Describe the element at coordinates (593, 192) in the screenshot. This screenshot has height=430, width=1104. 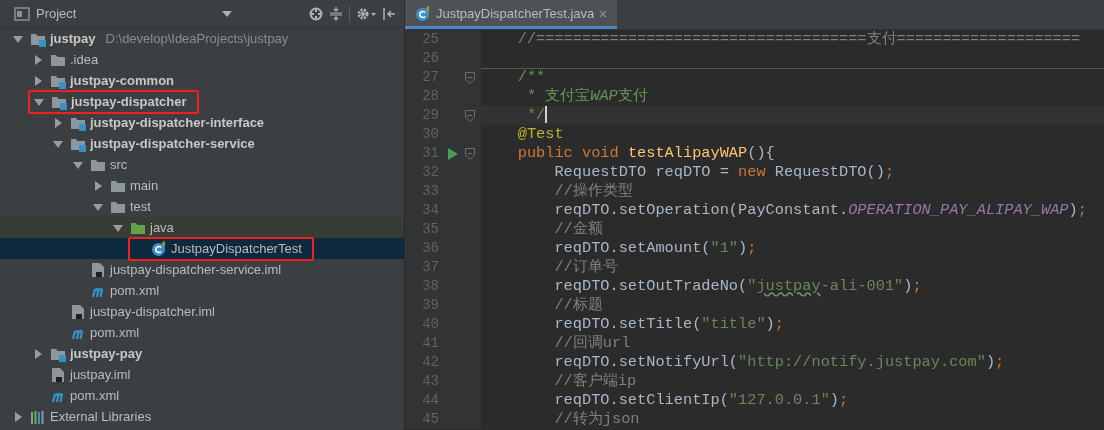
I see `code-line: //操作类型` at that location.